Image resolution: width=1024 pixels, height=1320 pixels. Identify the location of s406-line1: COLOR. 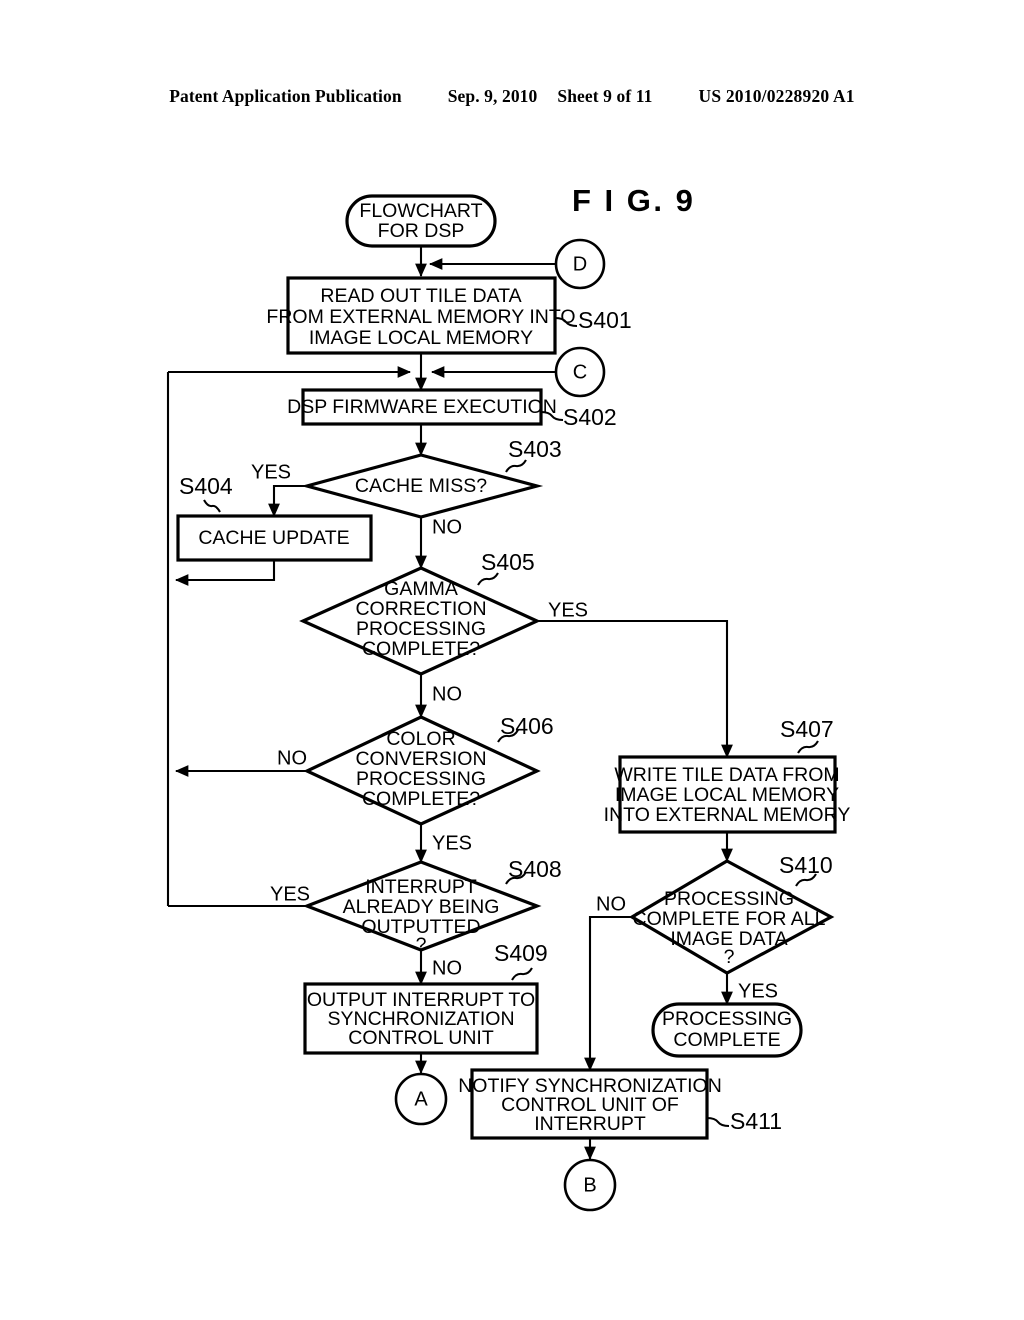
(420, 739).